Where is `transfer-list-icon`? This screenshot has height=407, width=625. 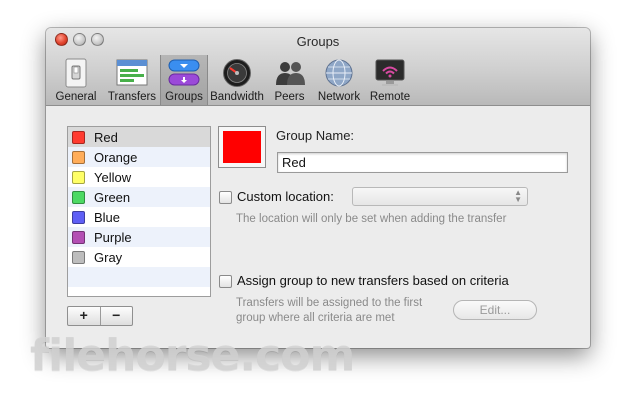 transfer-list-icon is located at coordinates (132, 72).